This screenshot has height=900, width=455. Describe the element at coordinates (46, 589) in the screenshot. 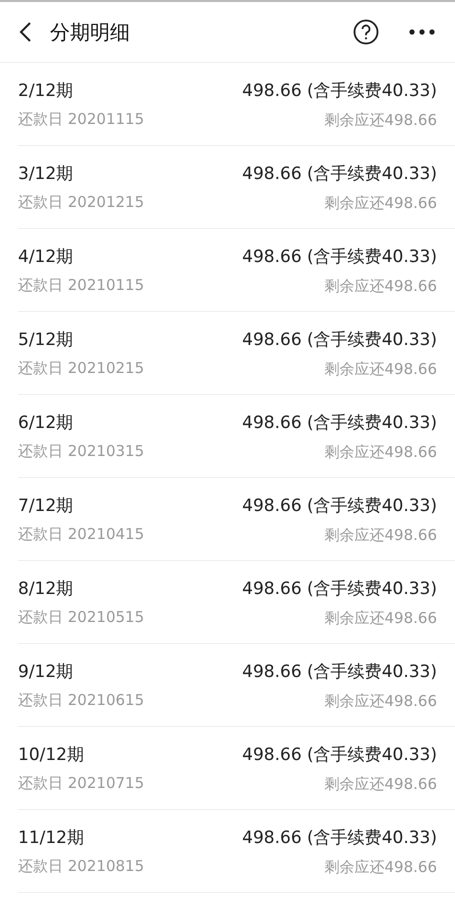

I see `period-label: 8/12期` at that location.